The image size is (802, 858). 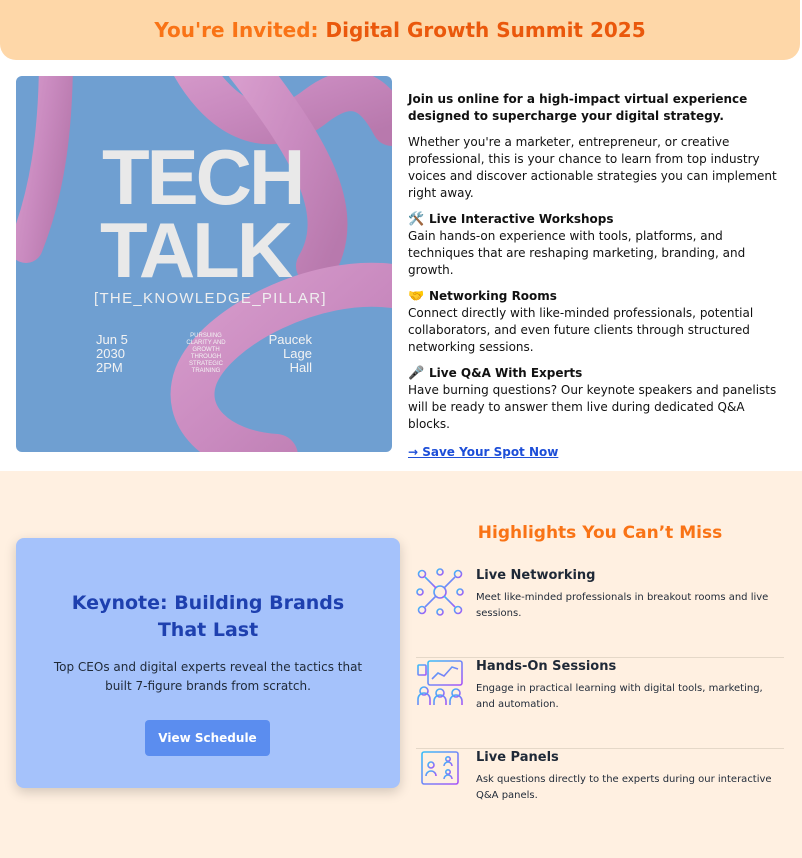 I want to click on poster-venue: Paucek Lage Hall, so click(x=290, y=353).